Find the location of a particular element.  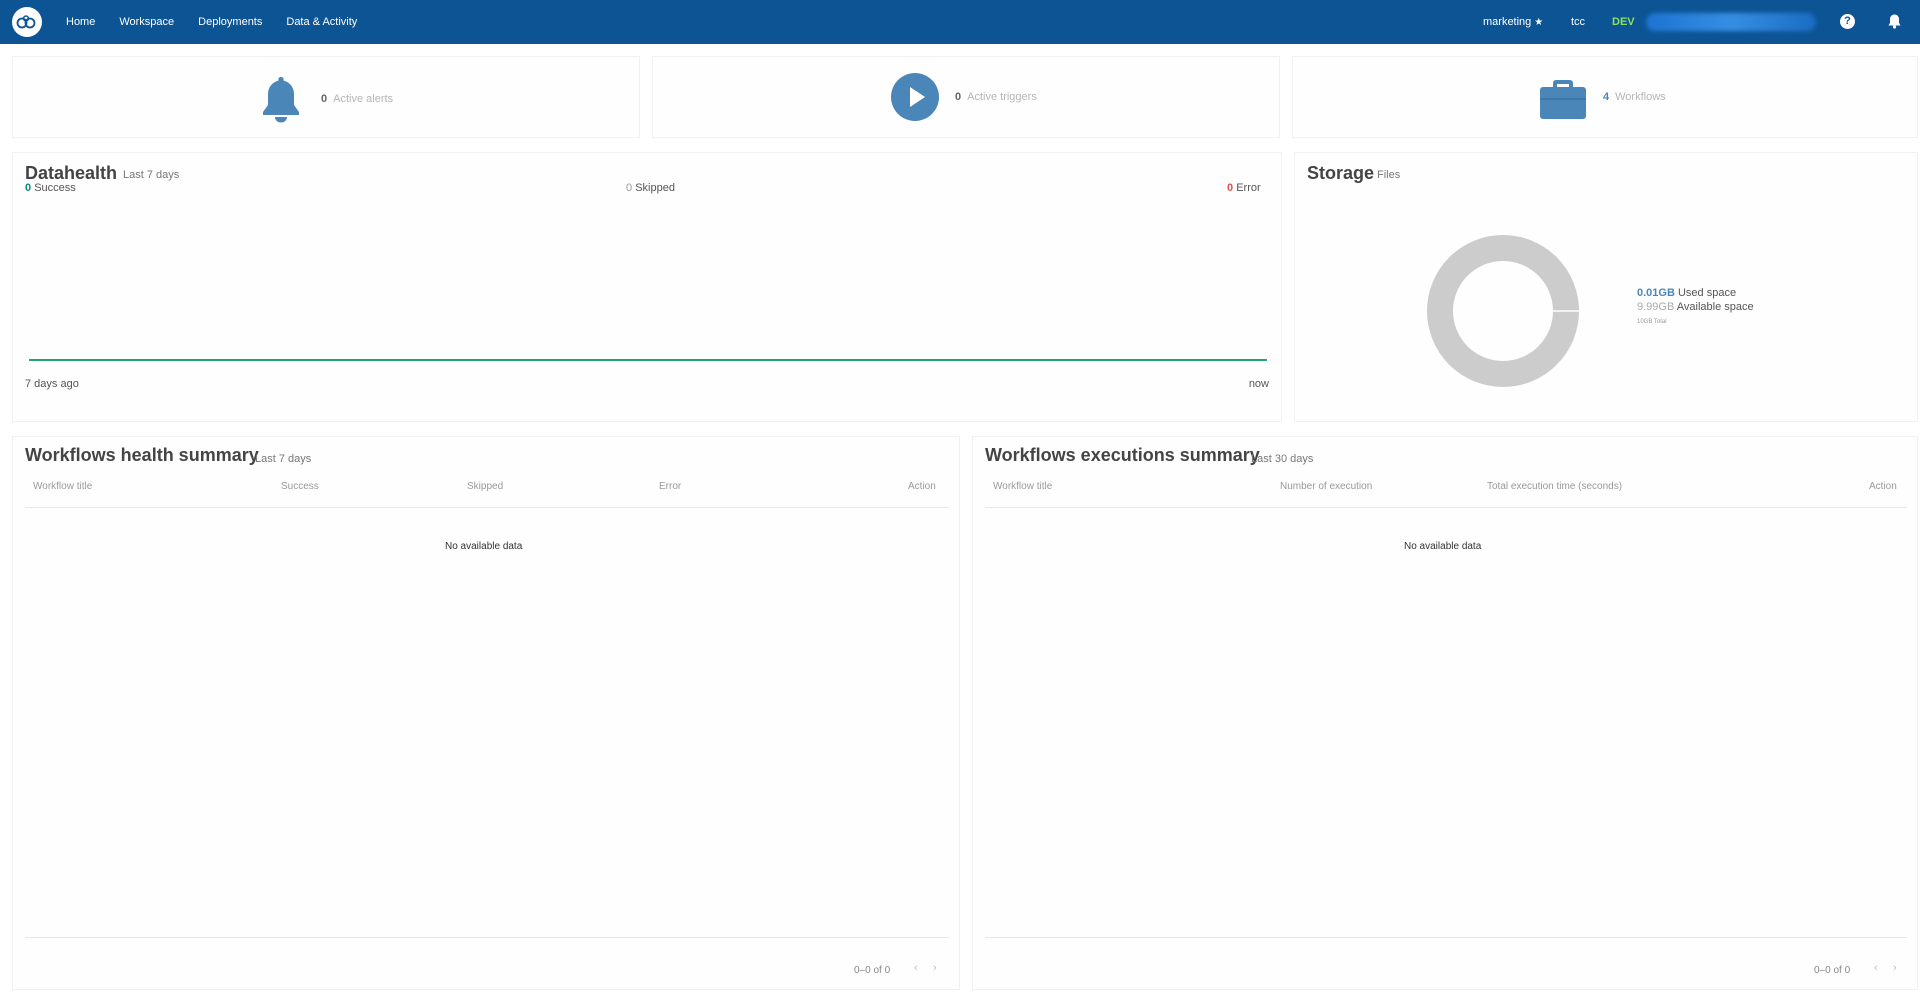

used-label: Used space is located at coordinates (1707, 293).